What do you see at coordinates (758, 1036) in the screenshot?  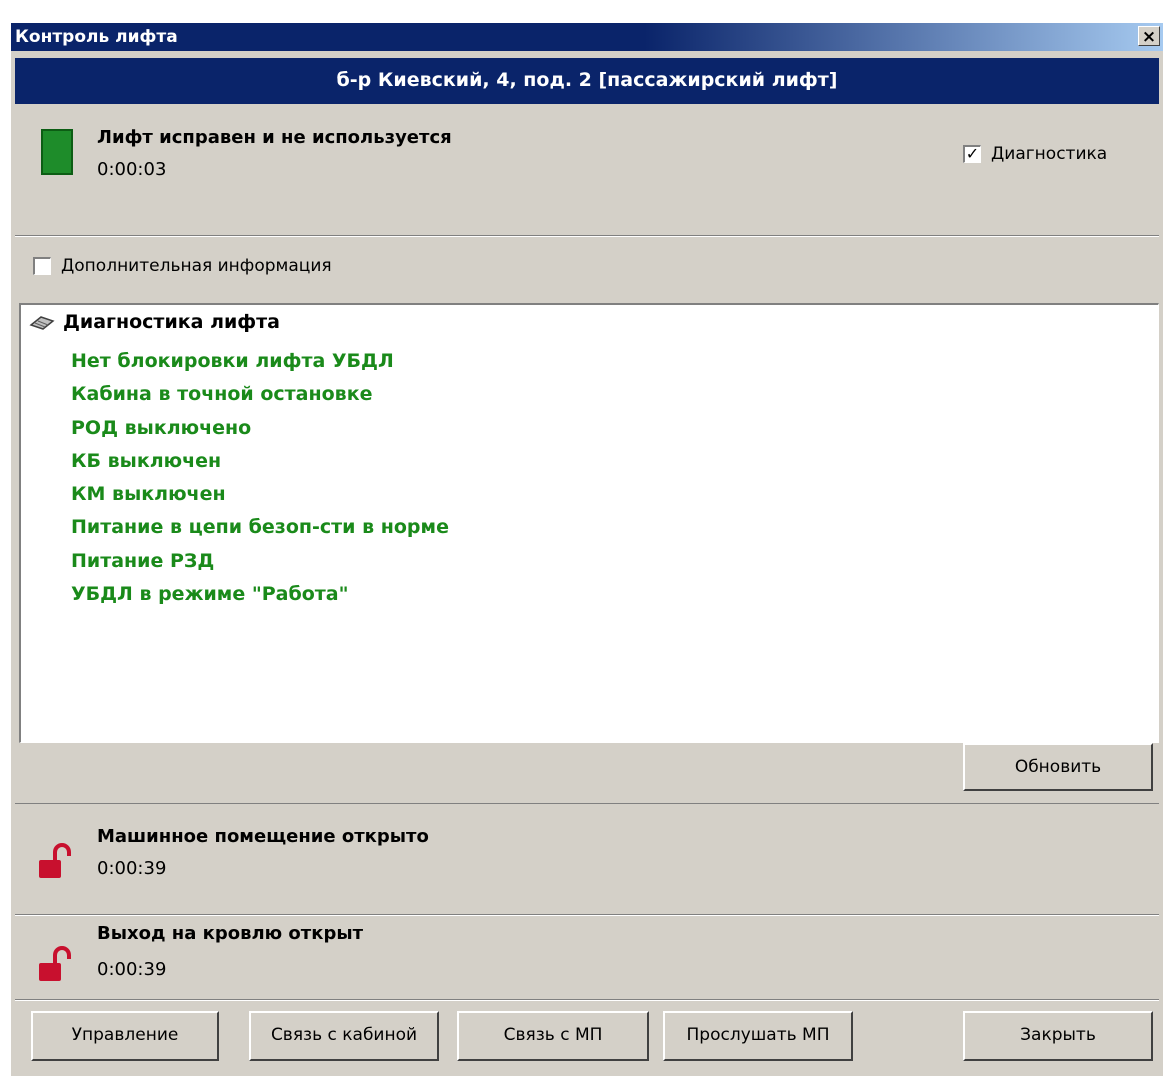 I see `listen-mp-button: Прослушать МП` at bounding box center [758, 1036].